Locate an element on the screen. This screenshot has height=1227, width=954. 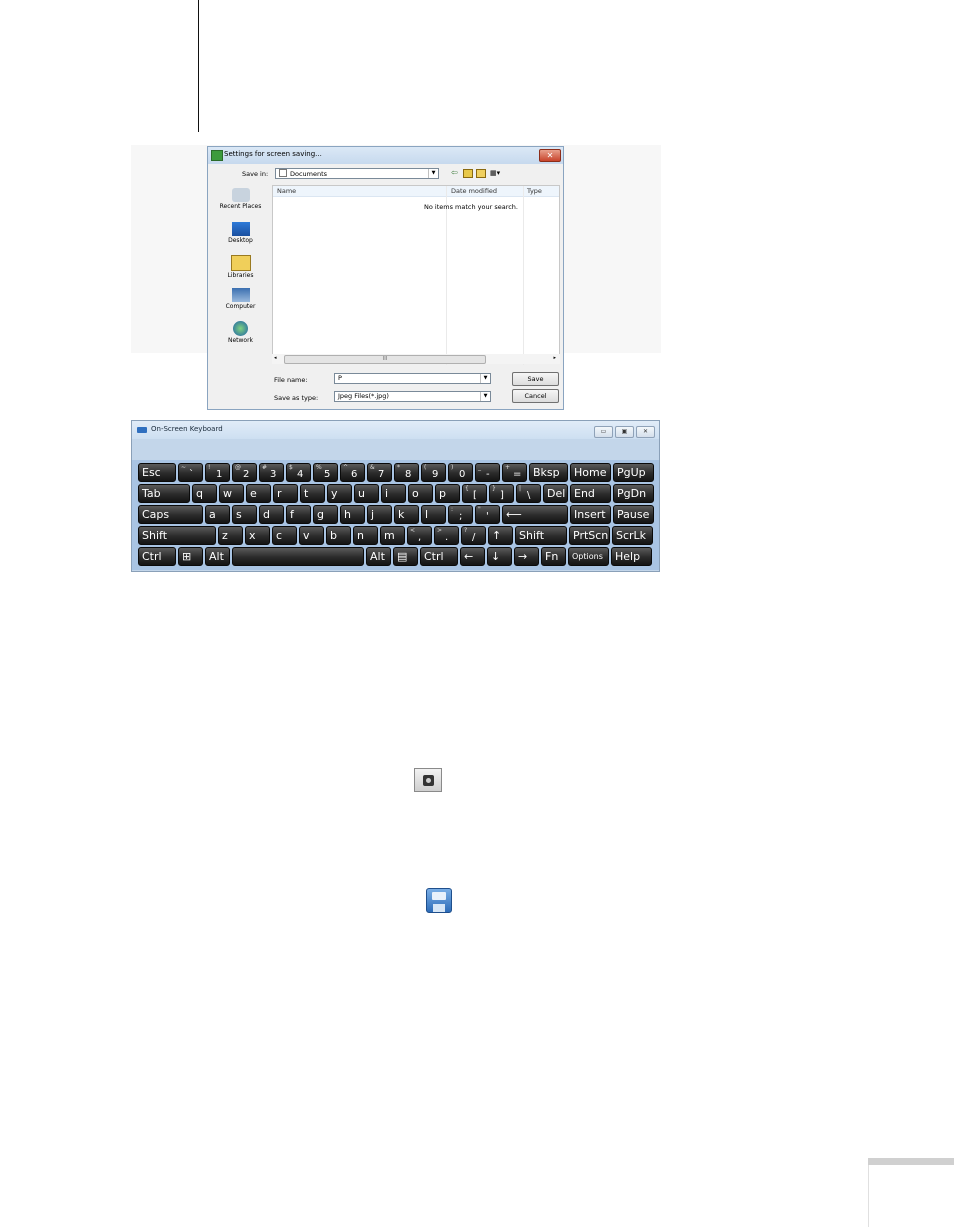
key-r: r is located at coordinates (285, 493).